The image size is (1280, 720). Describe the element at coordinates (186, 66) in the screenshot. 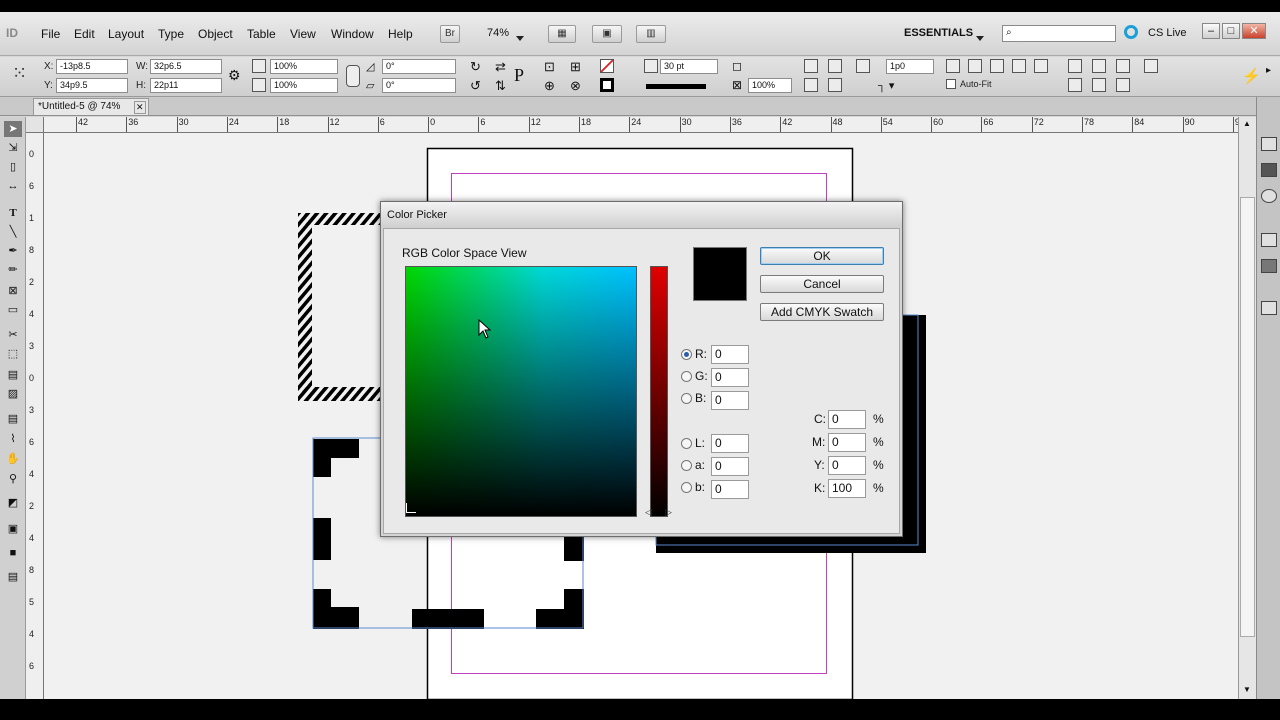

I see `width-field: 32p6.5` at that location.